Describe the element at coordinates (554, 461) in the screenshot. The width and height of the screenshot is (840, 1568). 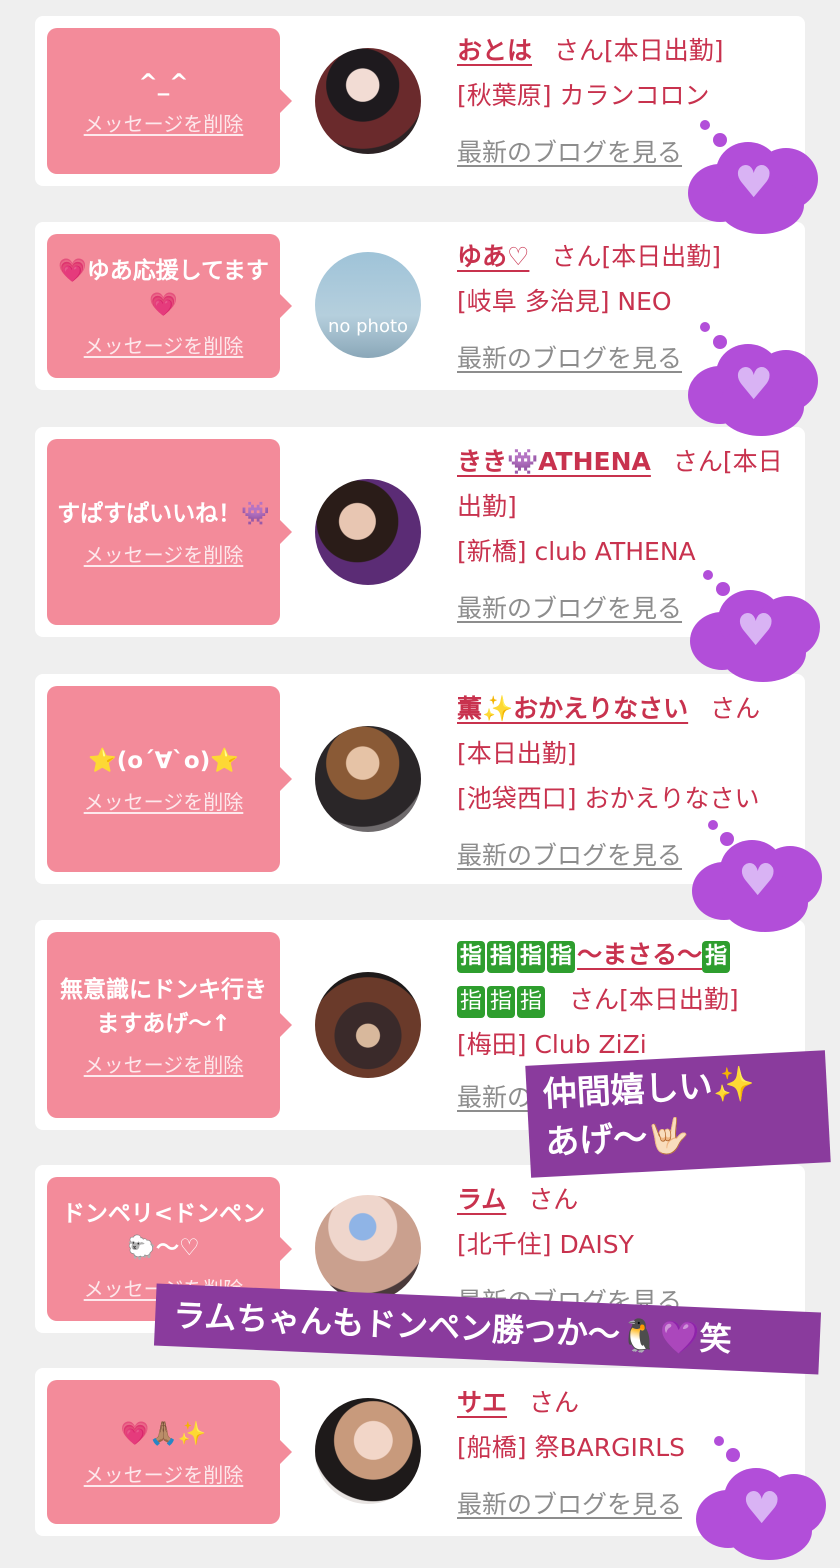
I see `cast-name-link: きき👾ATHENA` at that location.